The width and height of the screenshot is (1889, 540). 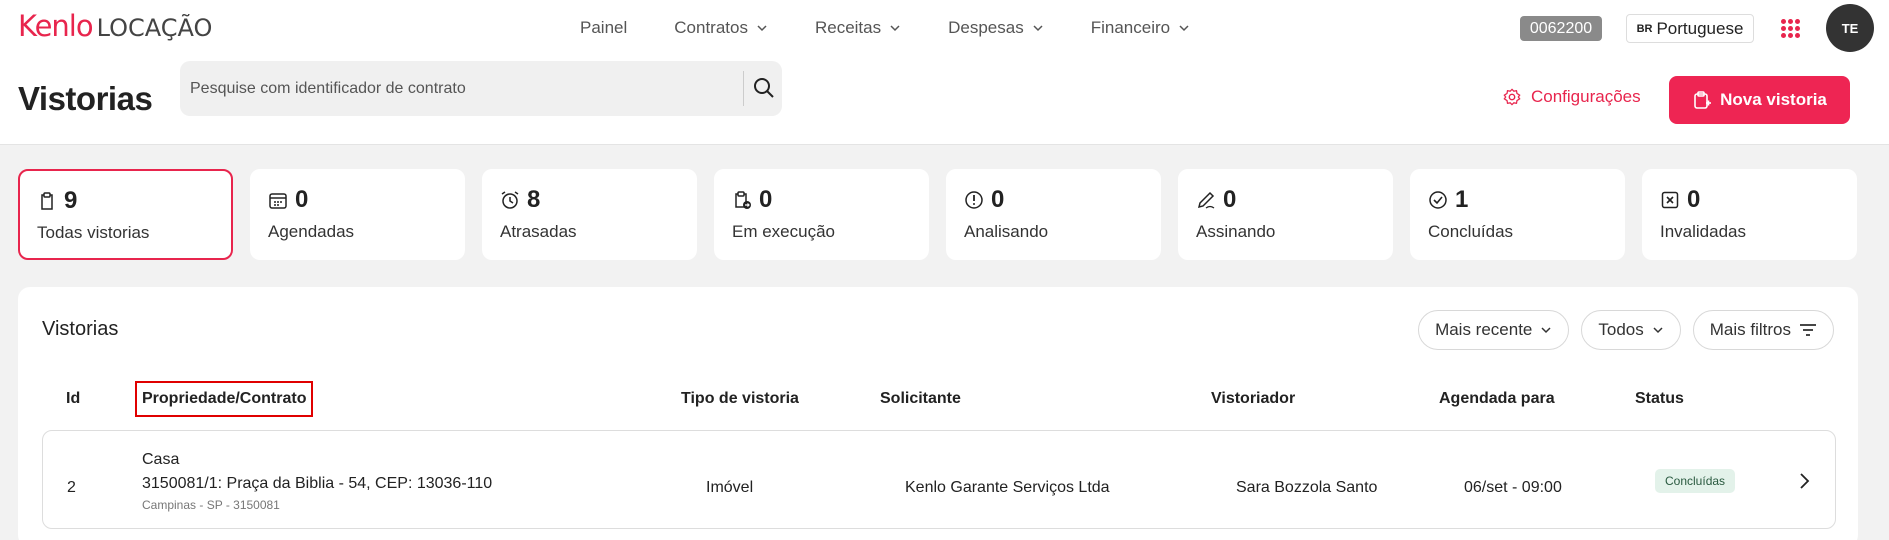 I want to click on col-solicitante: Solicitante, so click(x=920, y=399).